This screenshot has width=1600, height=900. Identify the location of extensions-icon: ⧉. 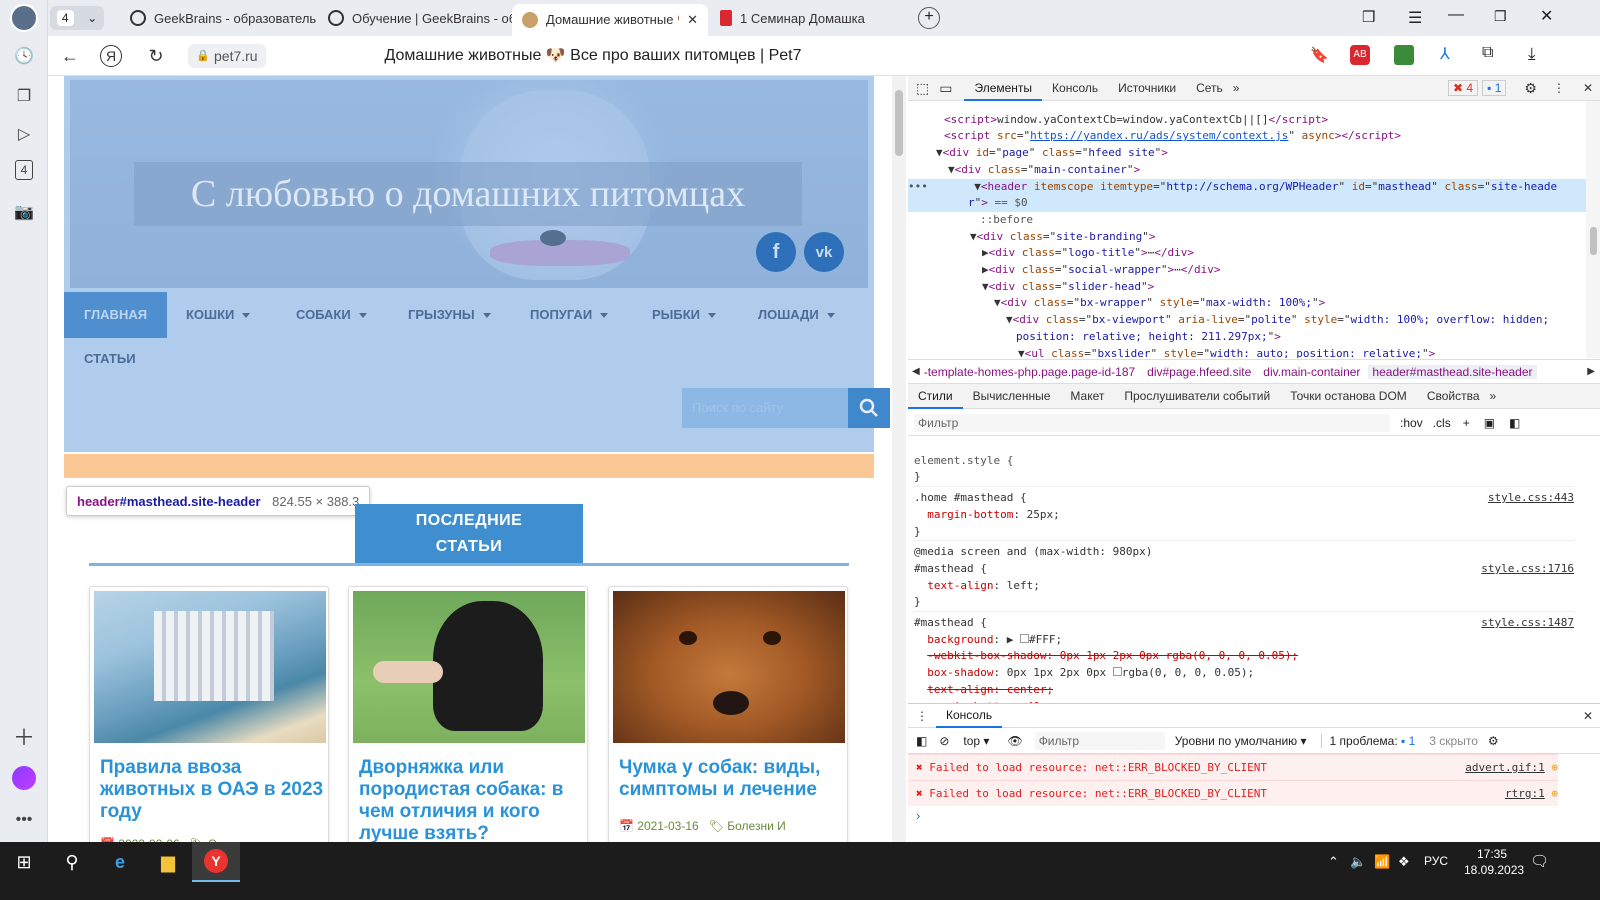
(1487, 53).